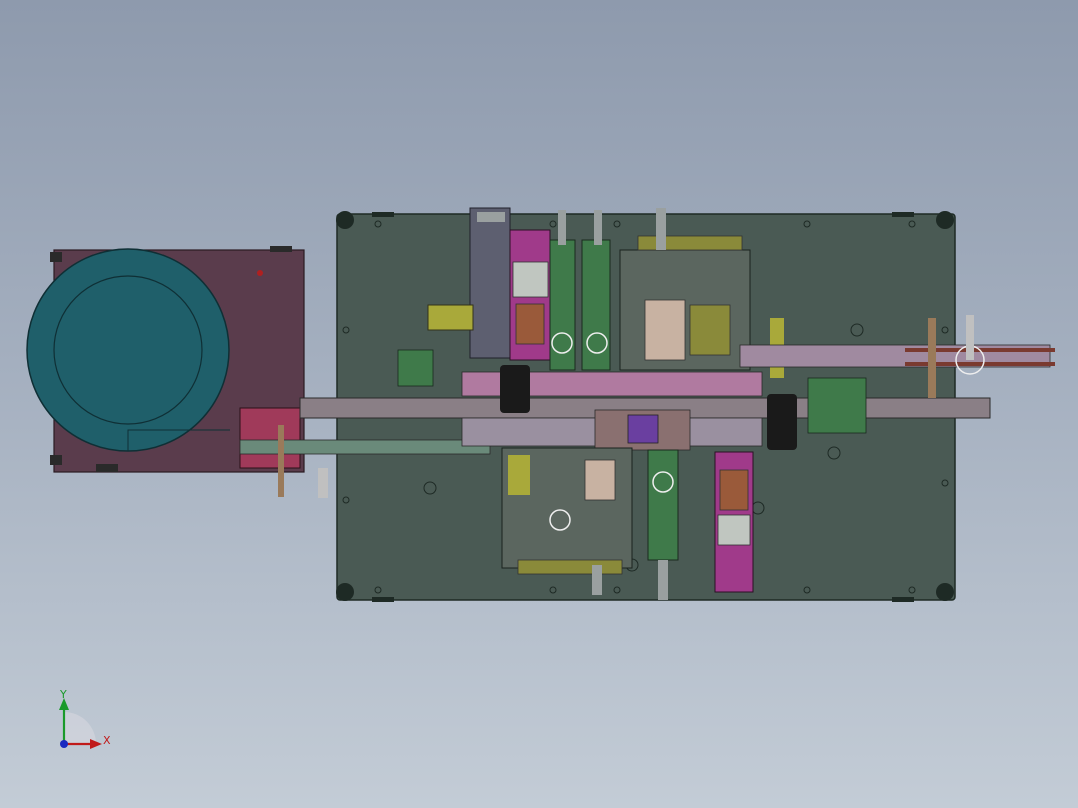  I want to click on triad-x-label: X, so click(107, 740).